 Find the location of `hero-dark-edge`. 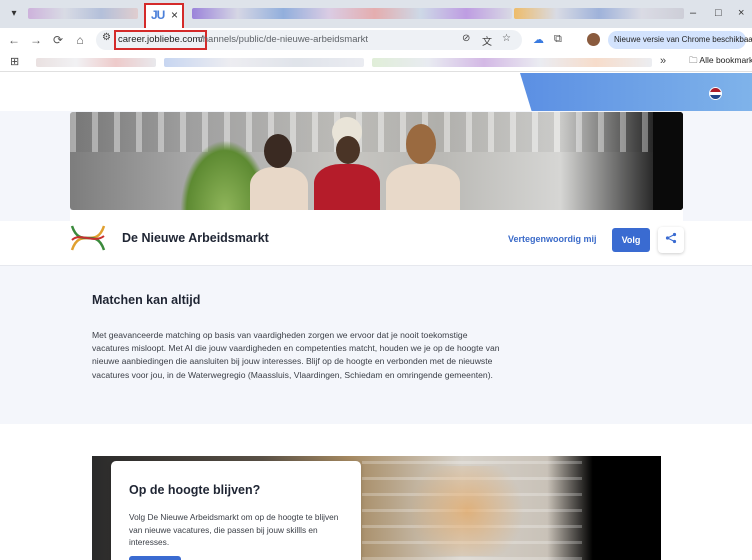

hero-dark-edge is located at coordinates (668, 161).